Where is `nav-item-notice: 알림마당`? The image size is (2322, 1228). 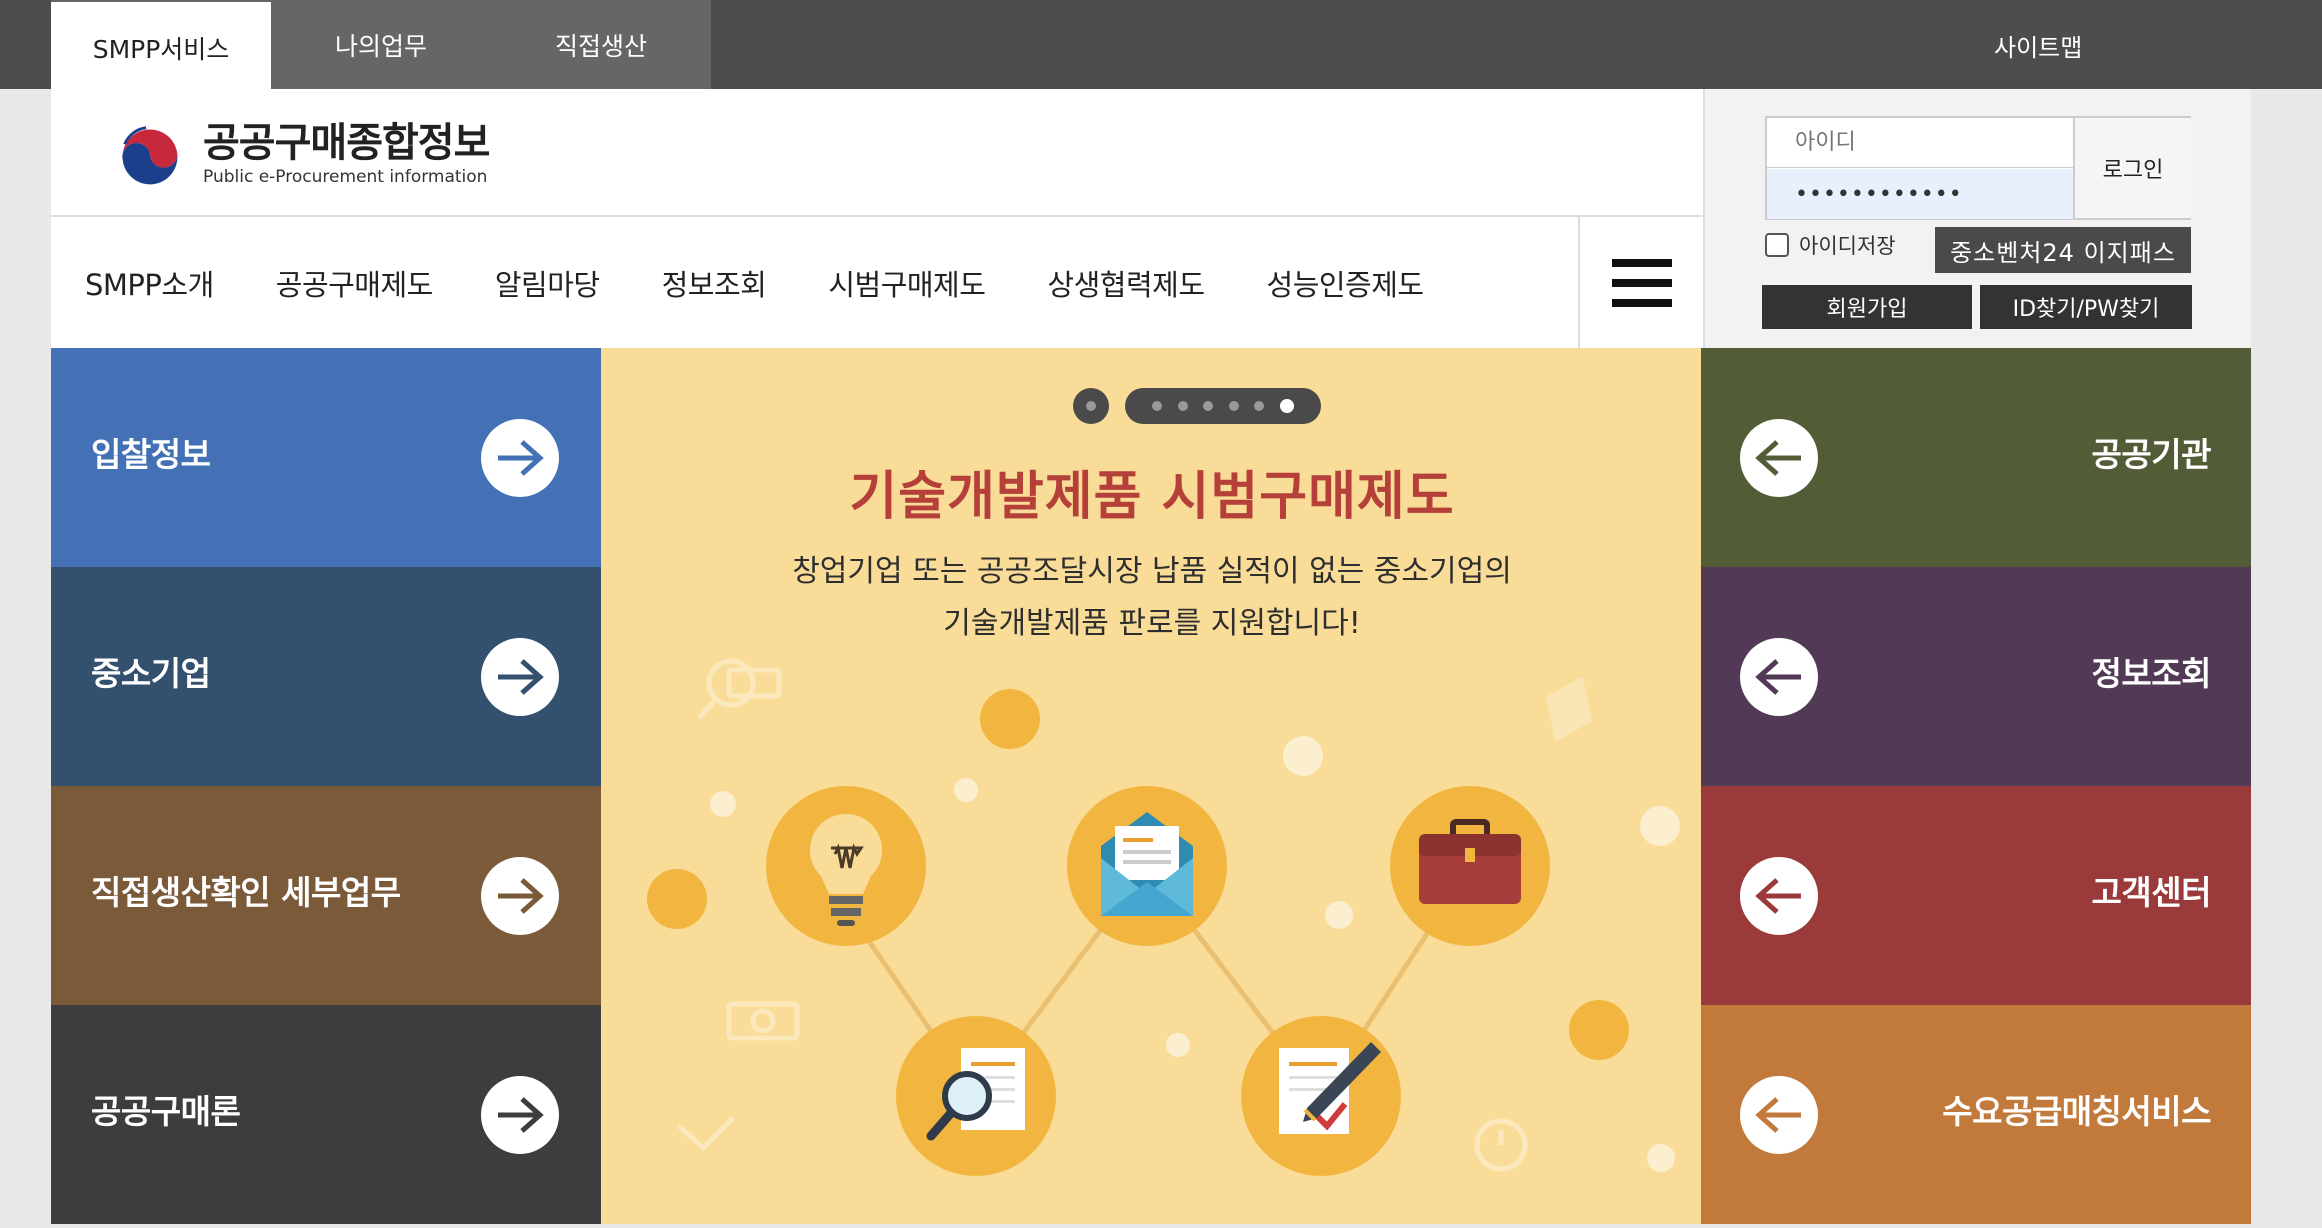
nav-item-notice: 알림마당 is located at coordinates (547, 283).